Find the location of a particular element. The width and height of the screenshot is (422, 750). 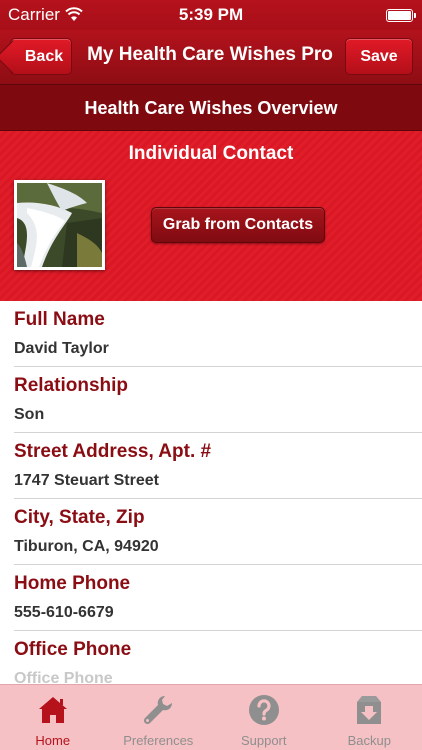

tab-home: Home is located at coordinates (53, 717).